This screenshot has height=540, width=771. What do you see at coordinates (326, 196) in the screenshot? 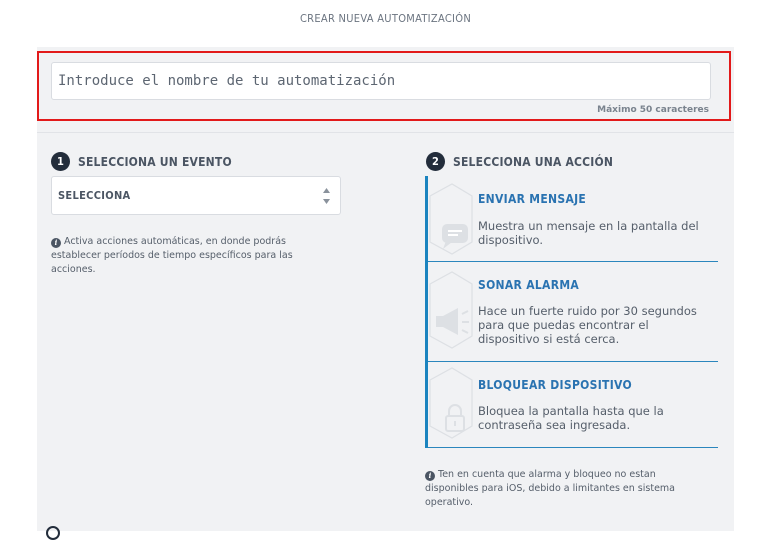
I see `select-arrows-icon` at bounding box center [326, 196].